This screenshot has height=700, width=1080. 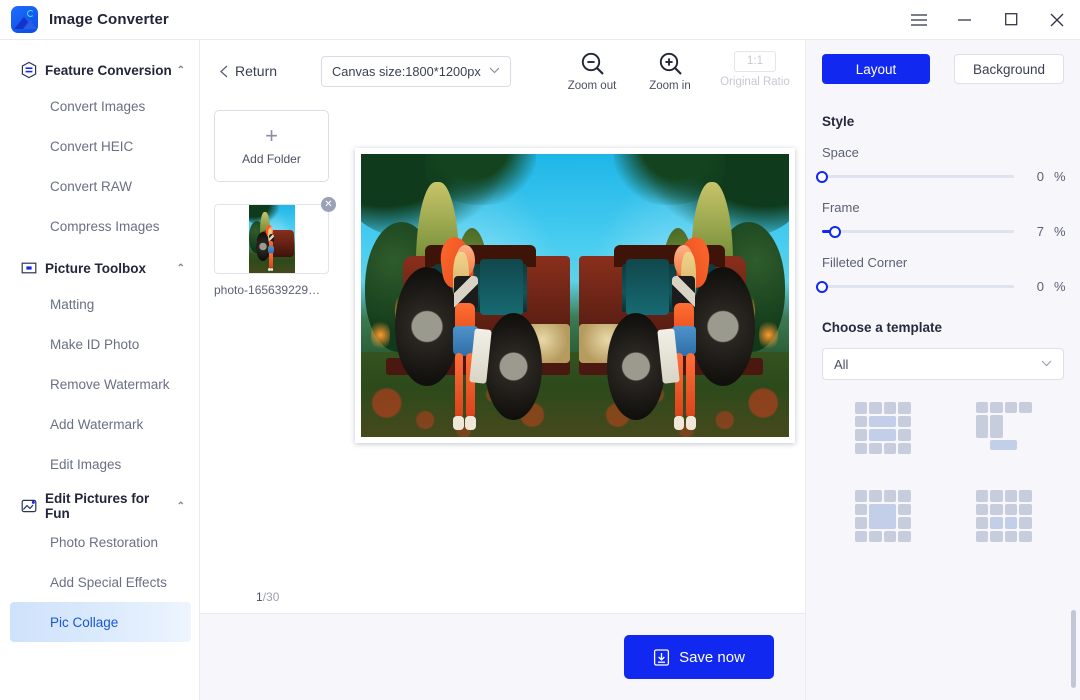 What do you see at coordinates (502, 657) in the screenshot?
I see `footer-bar: Save now` at bounding box center [502, 657].